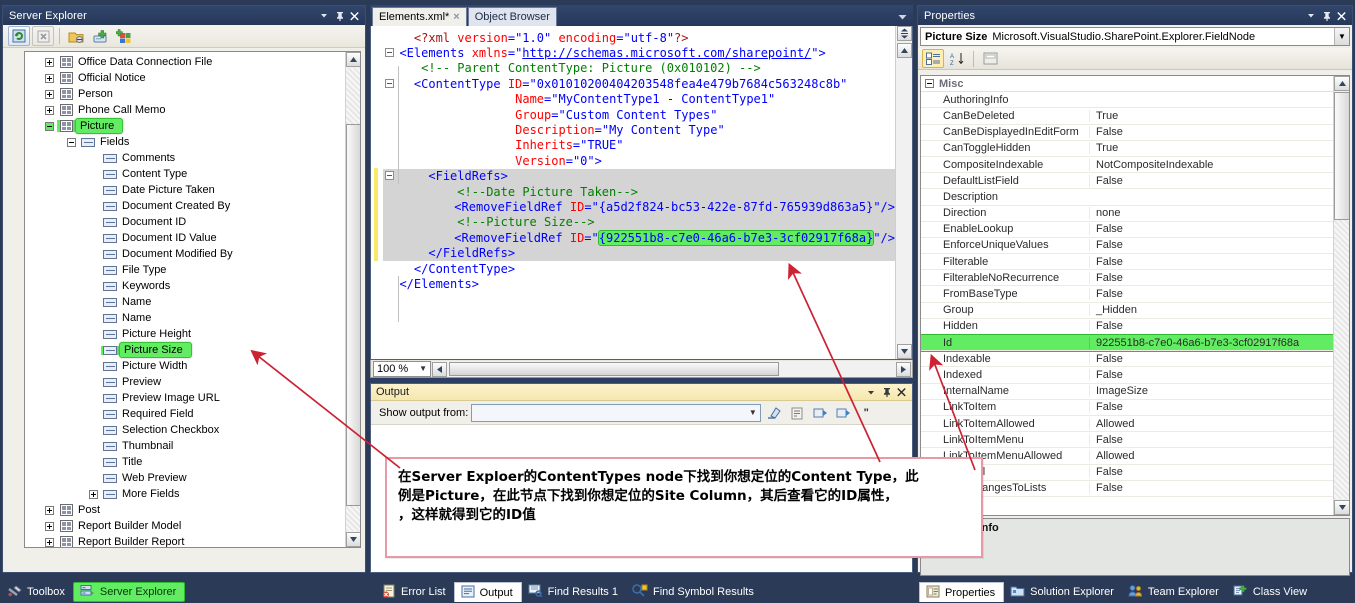 The width and height of the screenshot is (1355, 603). I want to click on property-row: FilterableNoRecurrence False, so click(1127, 278).